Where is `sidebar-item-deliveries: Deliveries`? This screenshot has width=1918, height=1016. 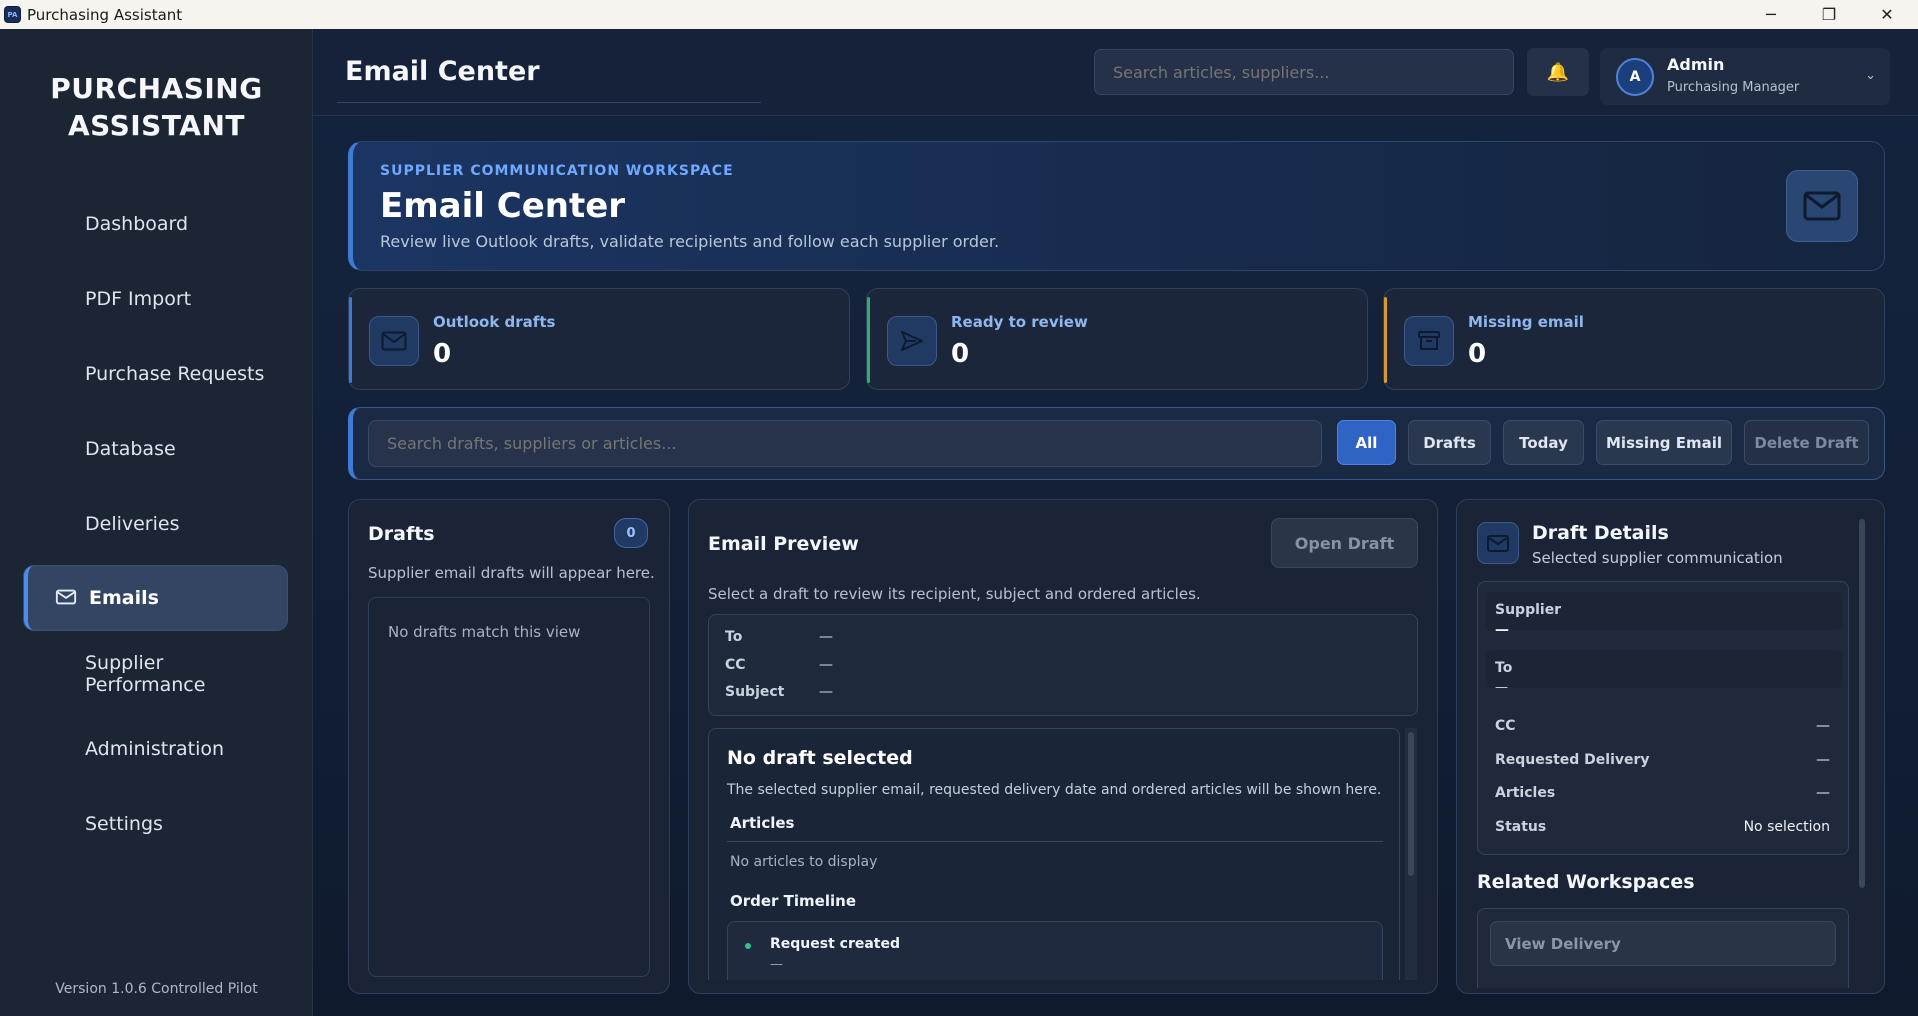 sidebar-item-deliveries: Deliveries is located at coordinates (155, 524).